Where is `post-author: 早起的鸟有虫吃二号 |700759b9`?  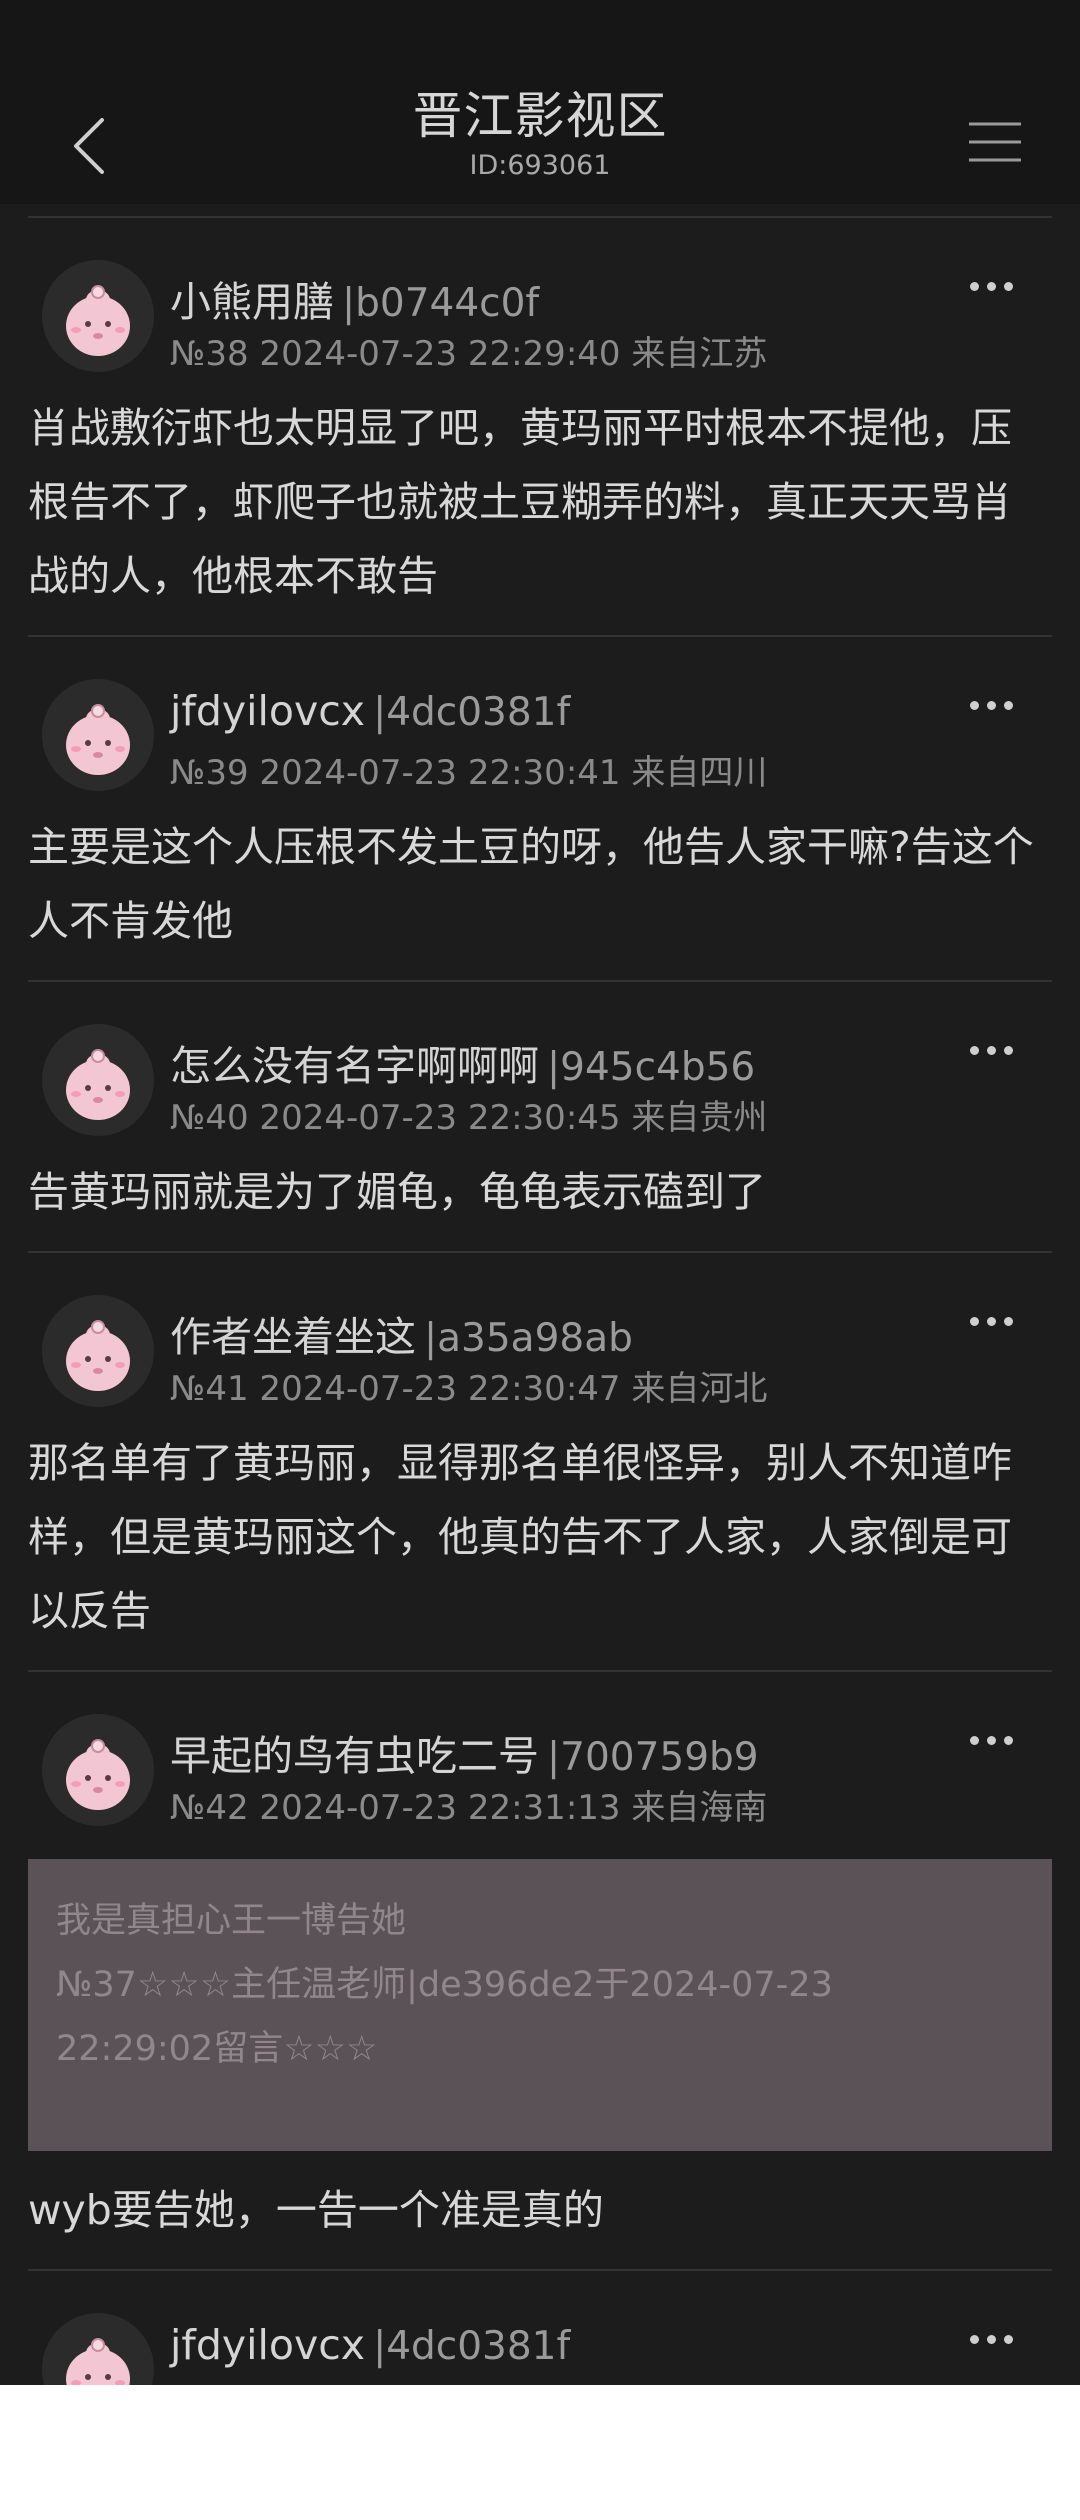 post-author: 早起的鸟有虫吃二号 |700759b9 is located at coordinates (464, 1752).